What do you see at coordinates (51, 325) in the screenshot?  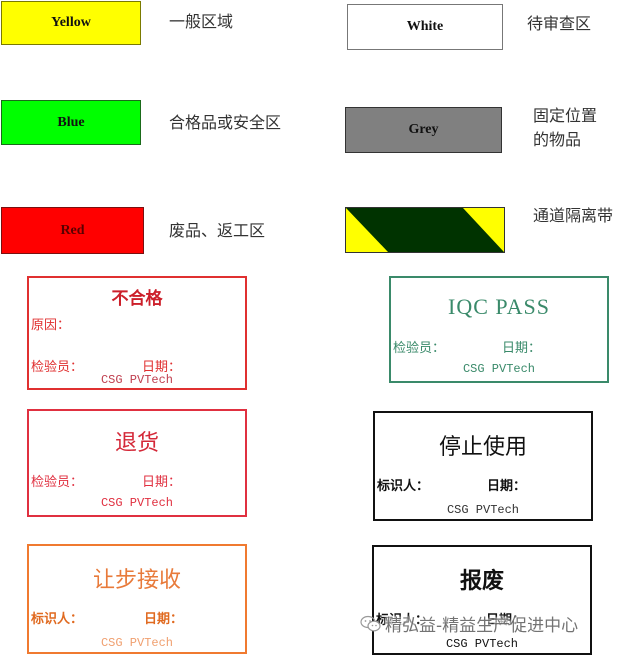 I see `field-reason: 原因：` at bounding box center [51, 325].